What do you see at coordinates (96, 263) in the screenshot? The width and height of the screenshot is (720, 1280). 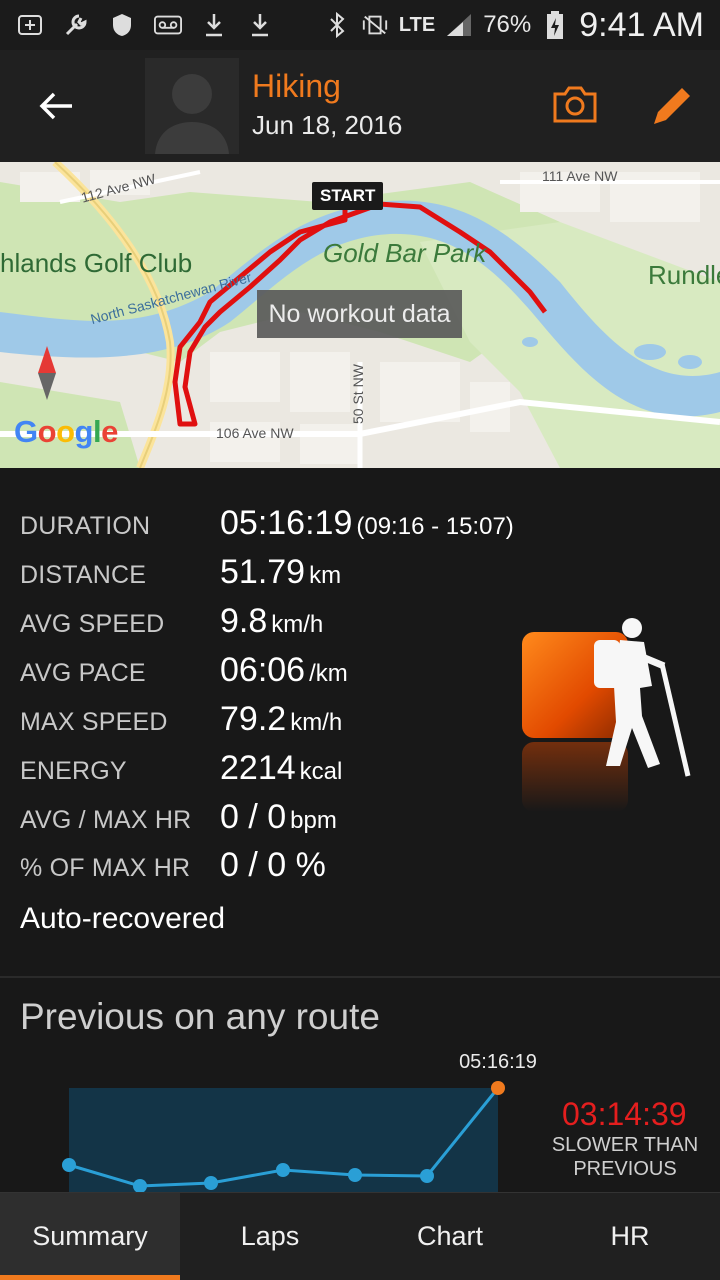 I see `map-golf-label: hlands Golf Club` at bounding box center [96, 263].